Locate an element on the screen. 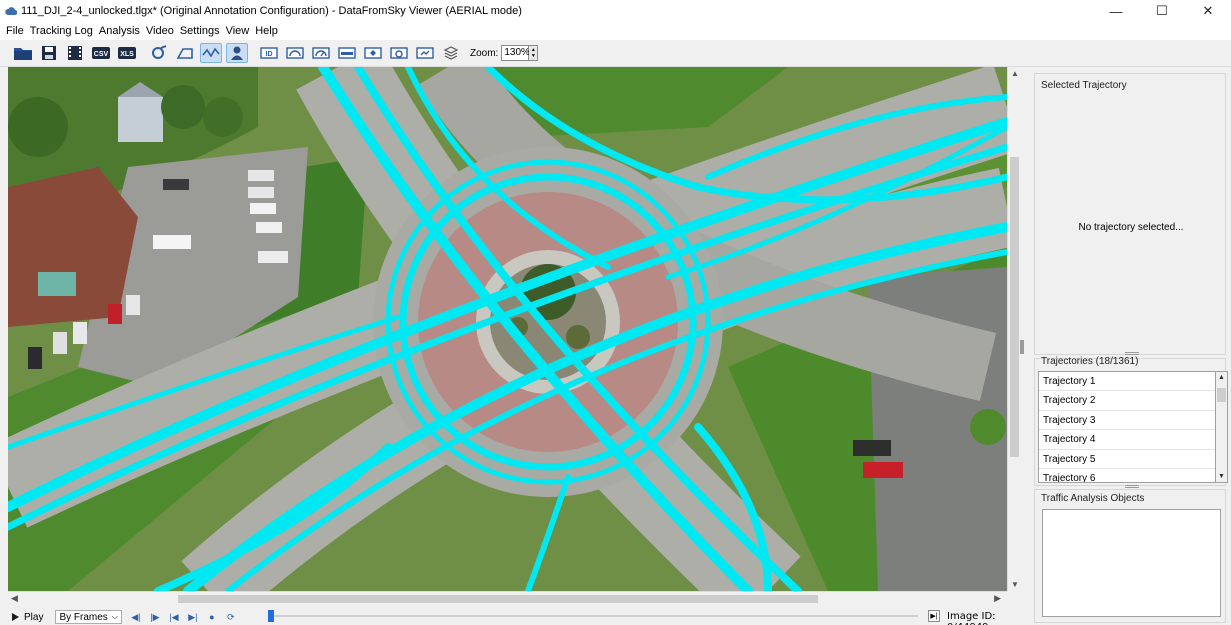  timeline-track is located at coordinates (593, 616).